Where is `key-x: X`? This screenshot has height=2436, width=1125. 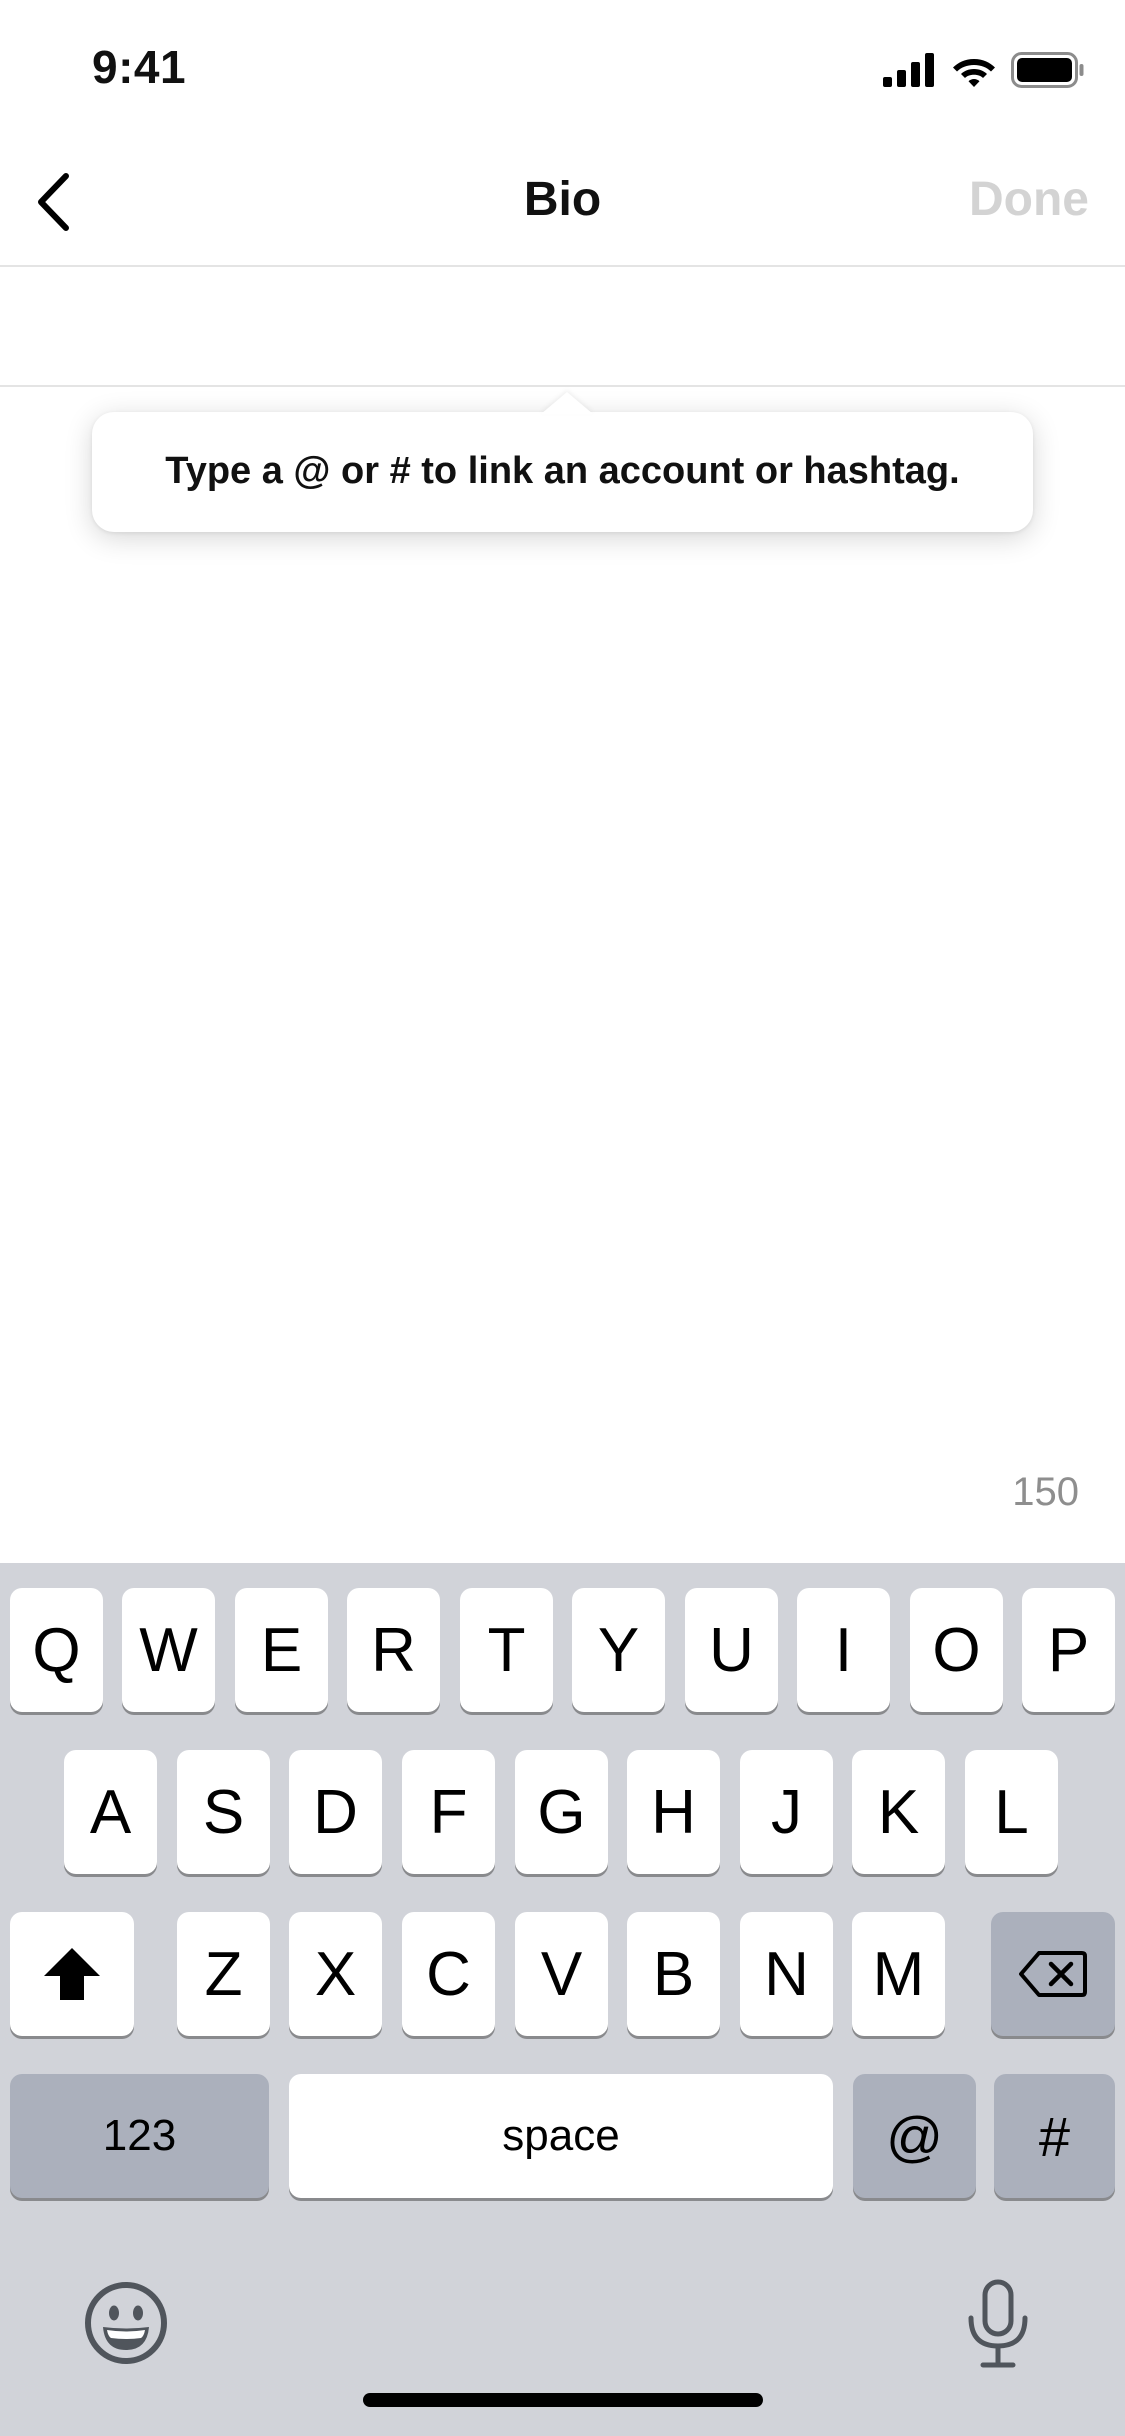 key-x: X is located at coordinates (335, 1974).